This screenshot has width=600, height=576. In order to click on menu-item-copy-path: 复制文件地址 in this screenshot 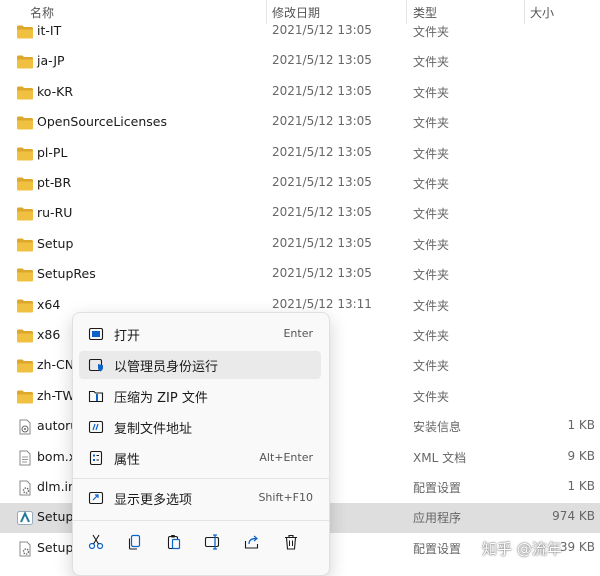, I will do `click(200, 427)`.